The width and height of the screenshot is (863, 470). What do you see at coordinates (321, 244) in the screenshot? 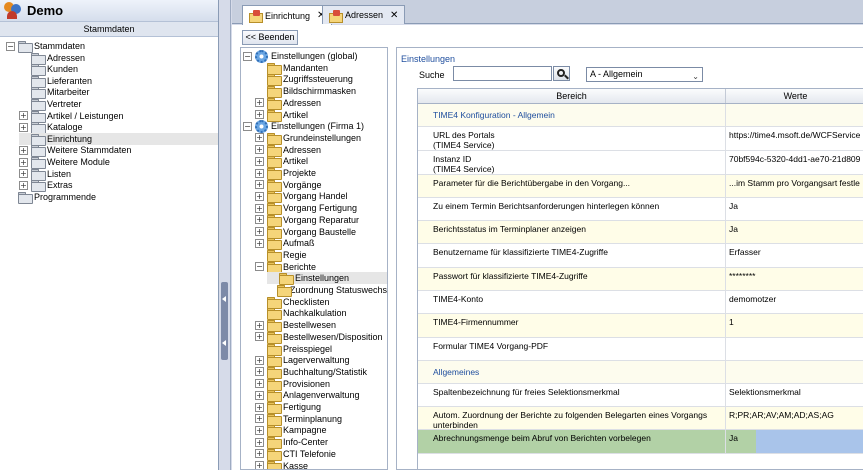
I see `settings-tree-item: + Aufmaß` at bounding box center [321, 244].